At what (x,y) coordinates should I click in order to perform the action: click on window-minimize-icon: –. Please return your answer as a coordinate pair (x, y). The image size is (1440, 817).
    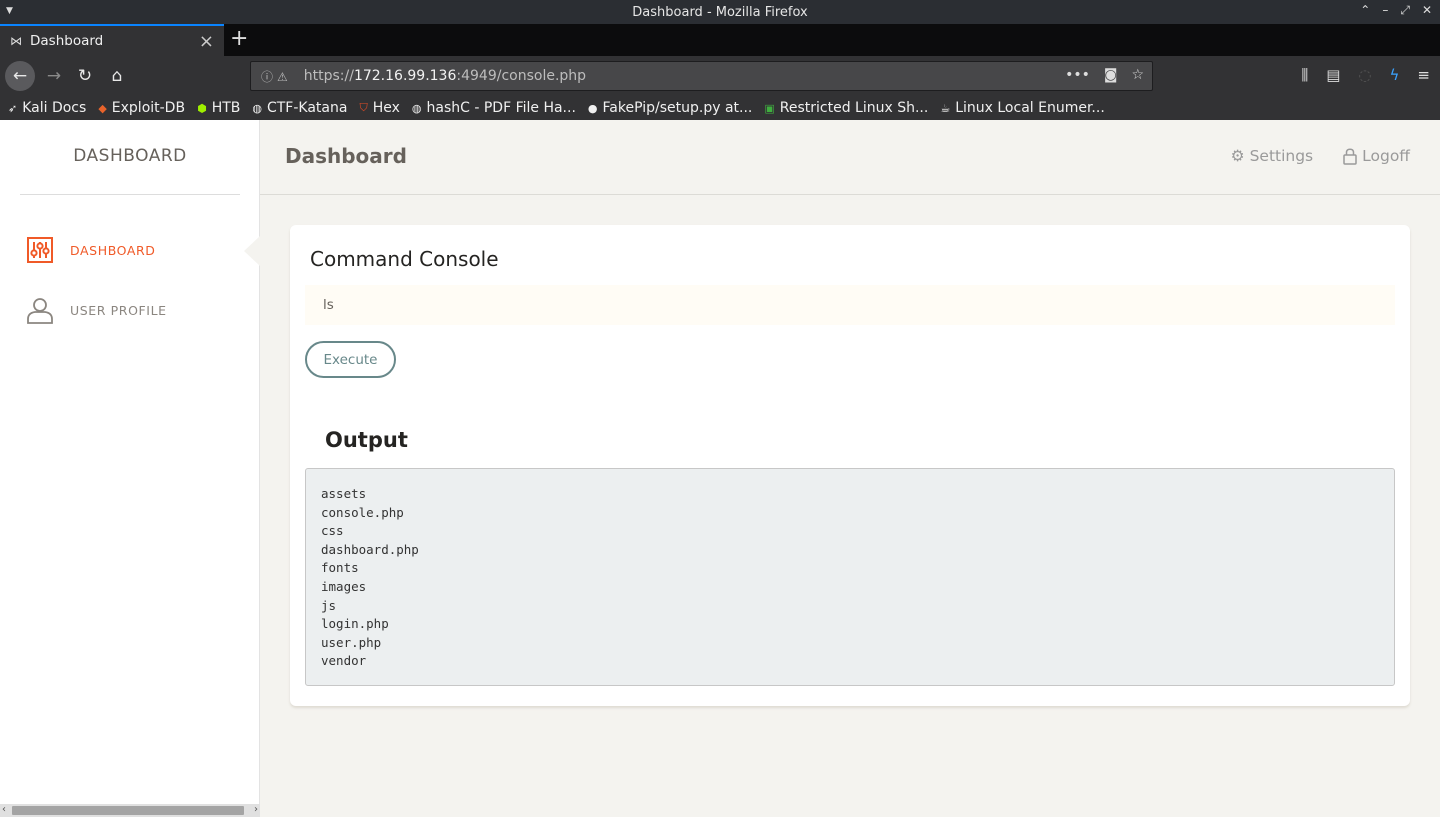
    Looking at the image, I should click on (1385, 10).